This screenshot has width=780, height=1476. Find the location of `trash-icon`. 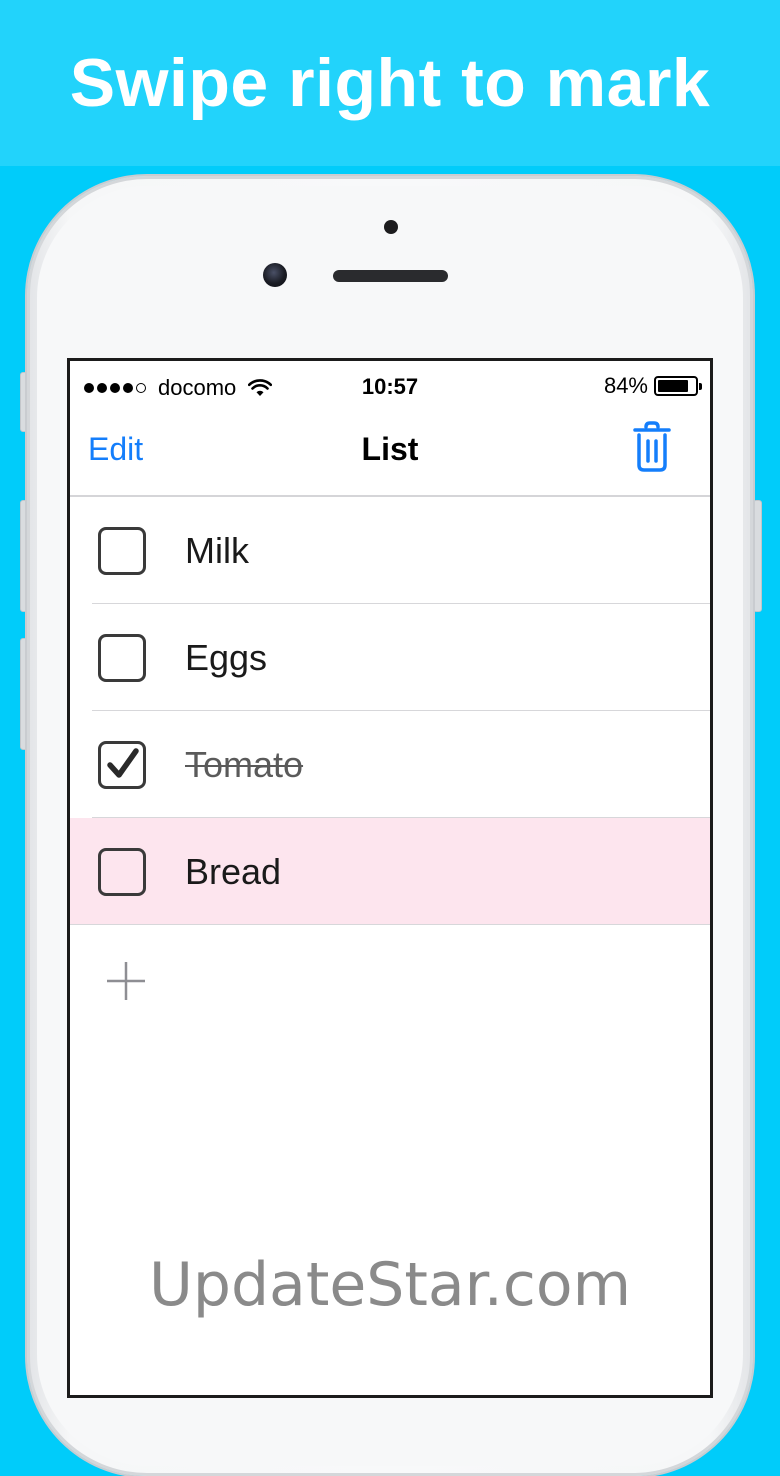

trash-icon is located at coordinates (652, 447).